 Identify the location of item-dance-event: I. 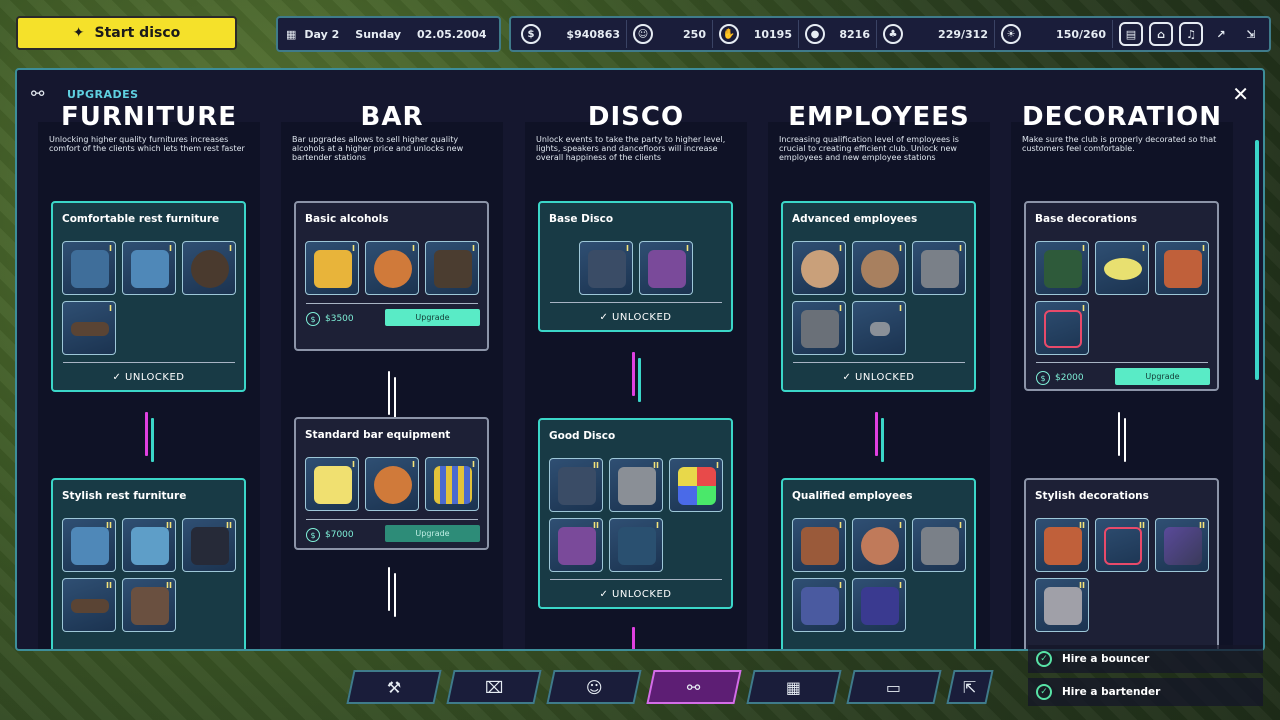
(666, 268).